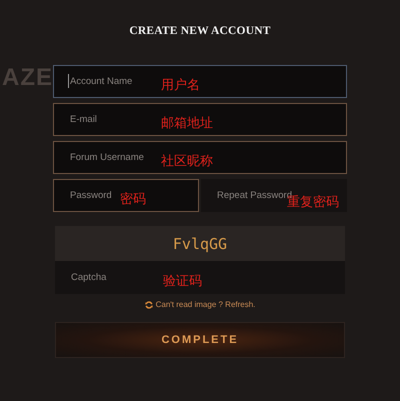  What do you see at coordinates (200, 31) in the screenshot?
I see `page-title: CREATE NEW ACCOUNT` at bounding box center [200, 31].